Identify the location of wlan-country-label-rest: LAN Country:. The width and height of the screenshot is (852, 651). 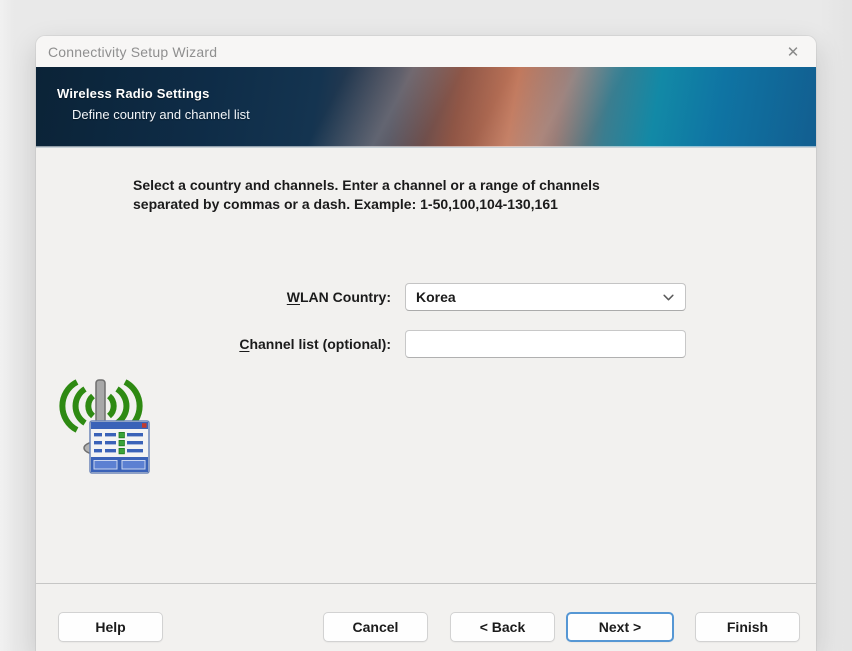
(345, 297).